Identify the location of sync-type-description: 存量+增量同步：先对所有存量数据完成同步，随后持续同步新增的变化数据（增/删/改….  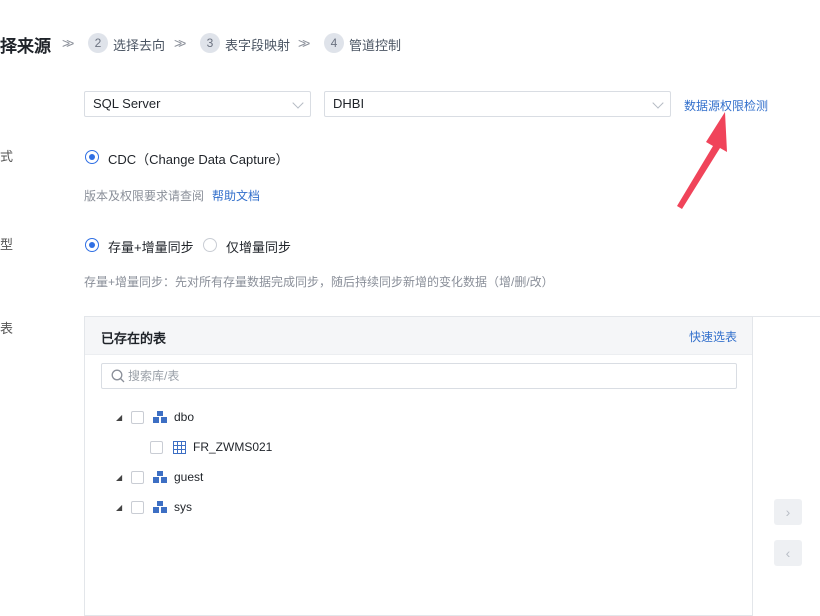
(319, 282).